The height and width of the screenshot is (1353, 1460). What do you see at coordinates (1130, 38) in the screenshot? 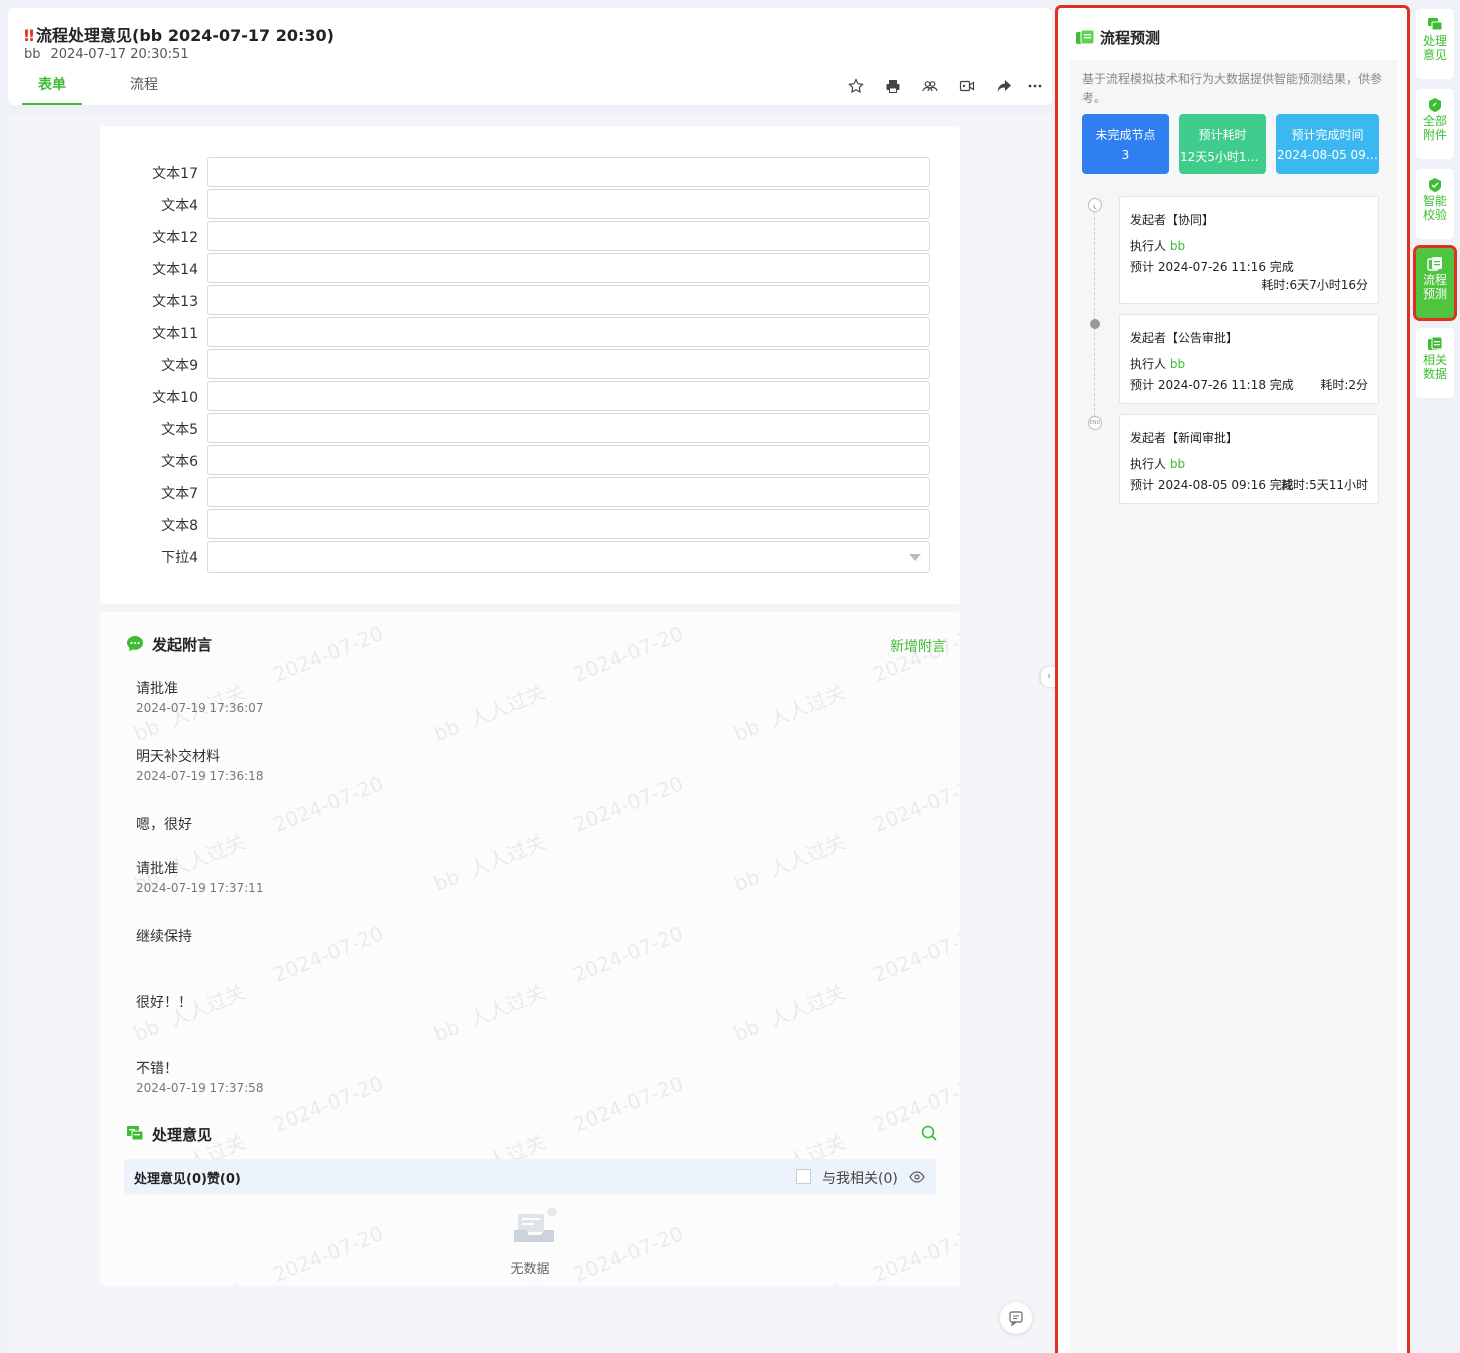
I see `panel-title: 流程预测` at bounding box center [1130, 38].